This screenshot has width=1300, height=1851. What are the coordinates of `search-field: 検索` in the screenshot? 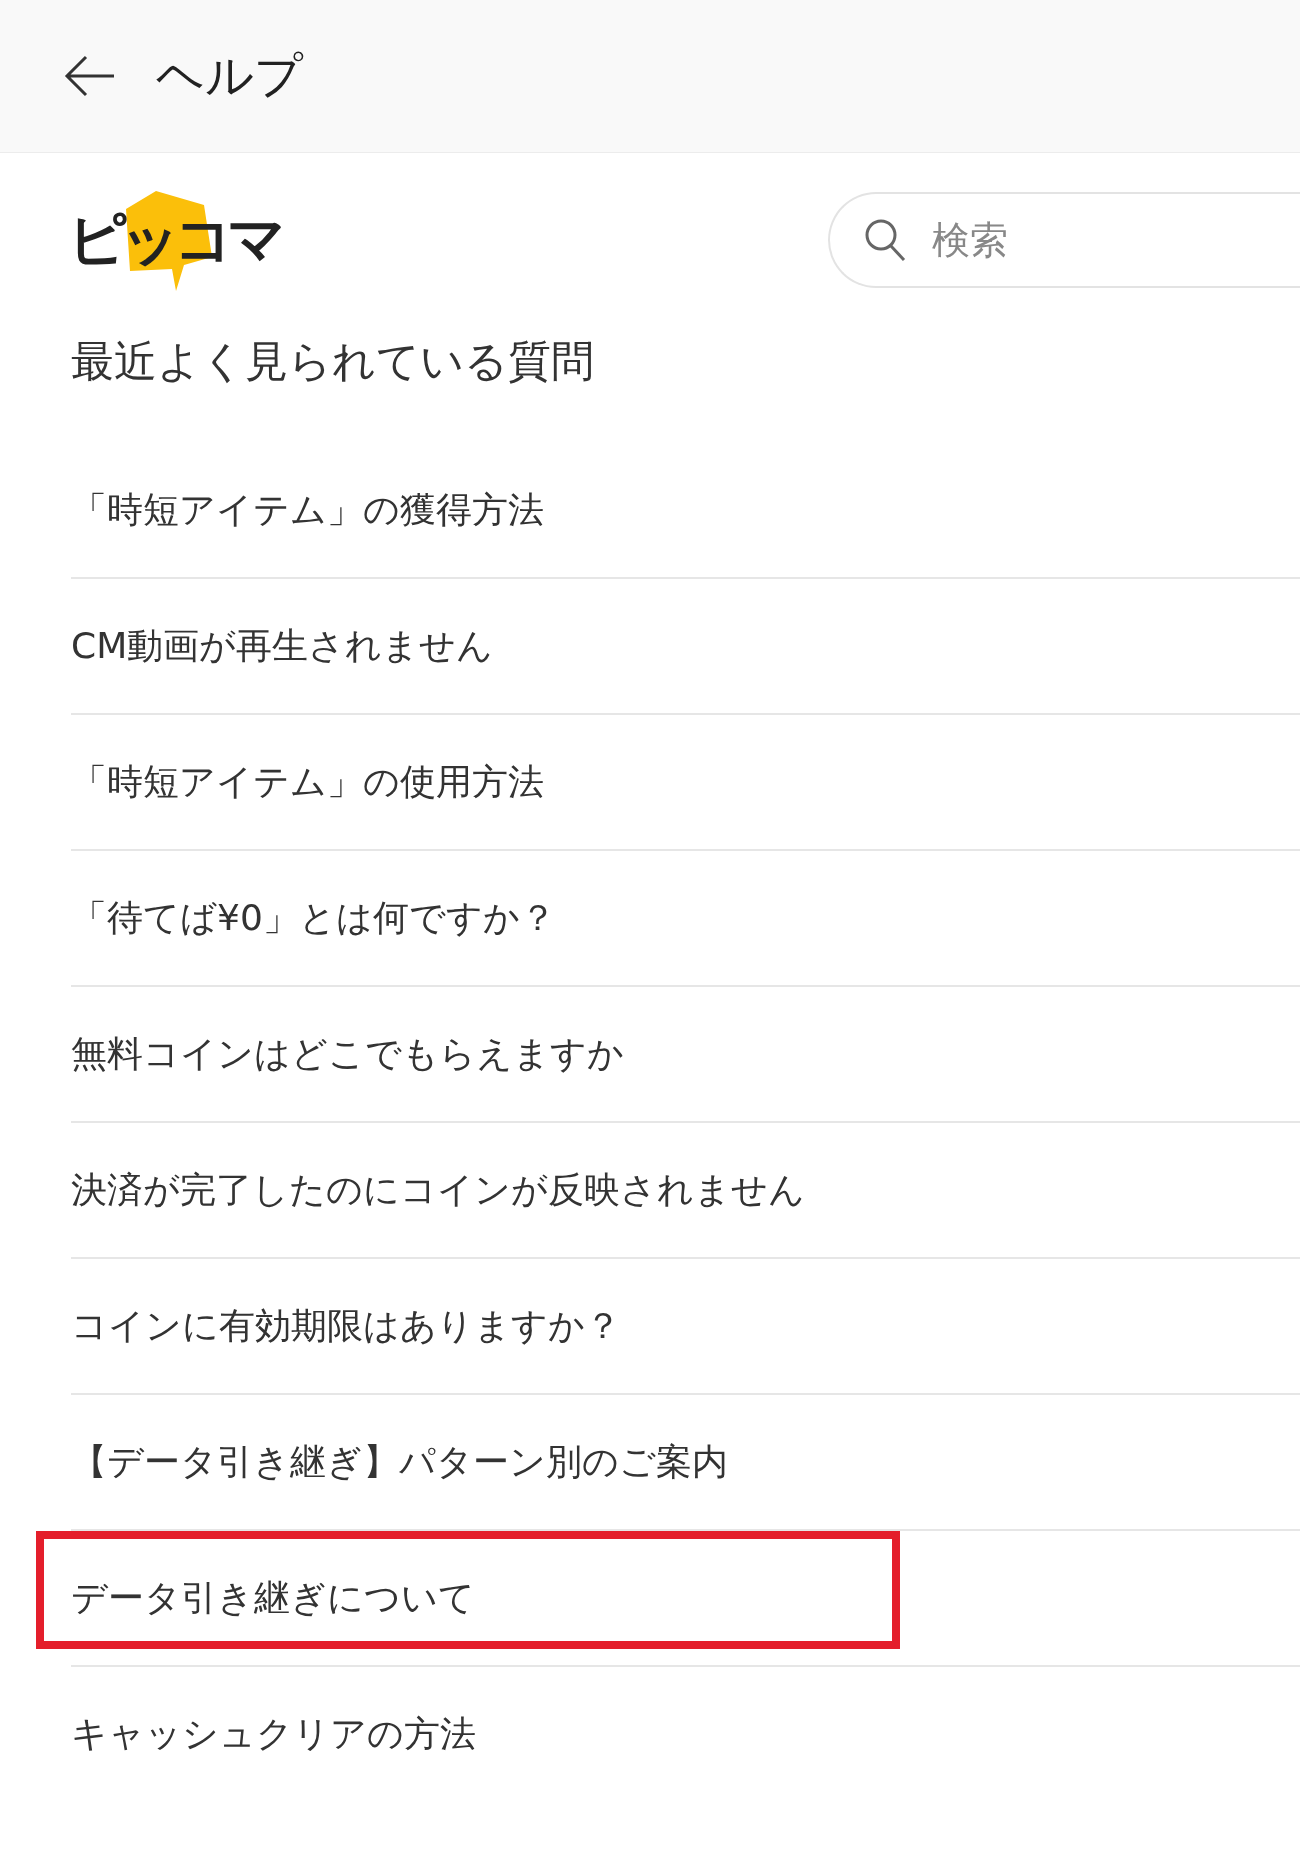 It's located at (1064, 240).